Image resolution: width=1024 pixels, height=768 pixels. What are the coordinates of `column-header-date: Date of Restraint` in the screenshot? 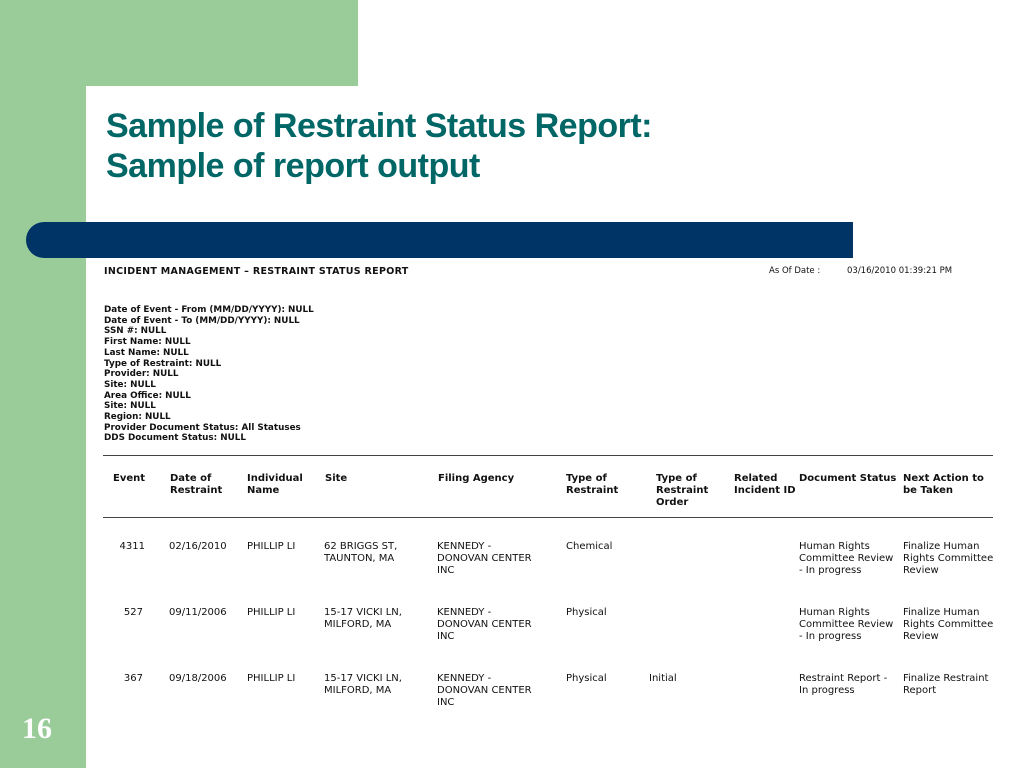 It's located at (196, 485).